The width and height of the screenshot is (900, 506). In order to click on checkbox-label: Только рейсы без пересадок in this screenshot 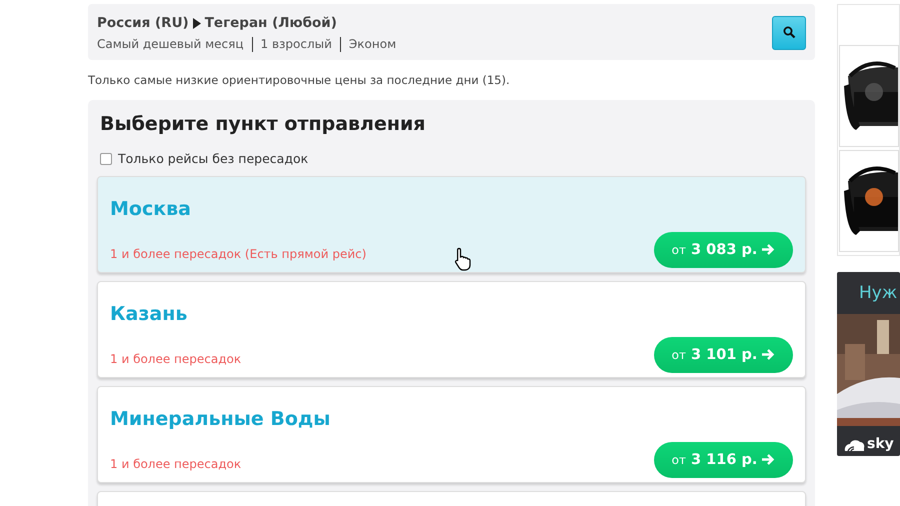, I will do `click(213, 159)`.